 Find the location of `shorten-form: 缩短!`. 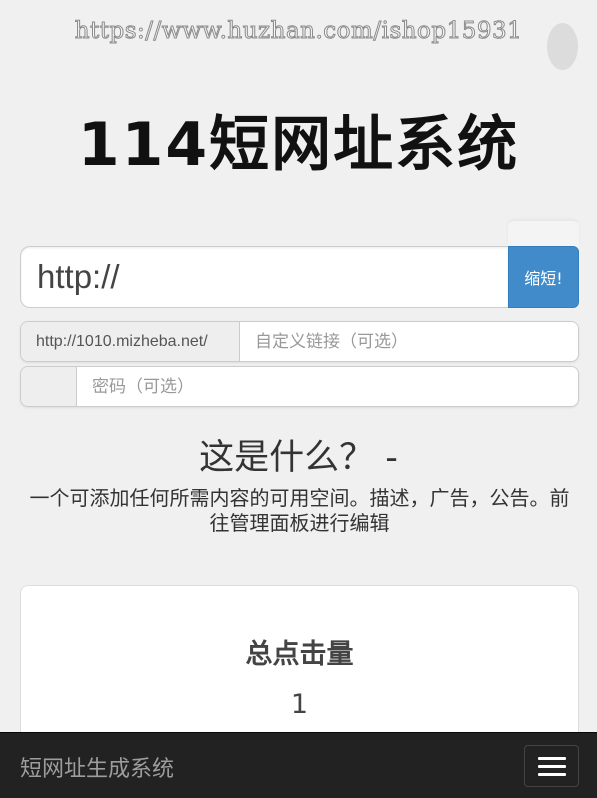

shorten-form: 缩短! is located at coordinates (299, 277).